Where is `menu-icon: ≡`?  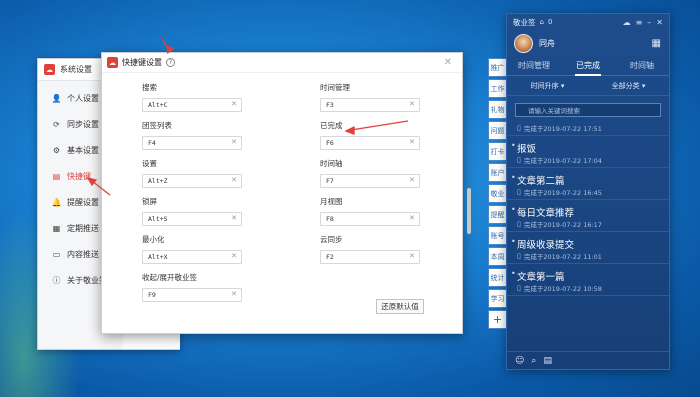 menu-icon: ≡ is located at coordinates (639, 22).